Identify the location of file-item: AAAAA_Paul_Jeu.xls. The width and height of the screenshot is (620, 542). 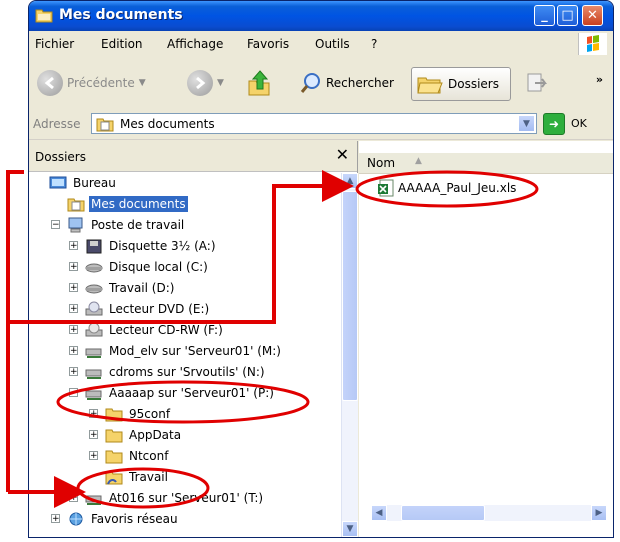
(446, 188).